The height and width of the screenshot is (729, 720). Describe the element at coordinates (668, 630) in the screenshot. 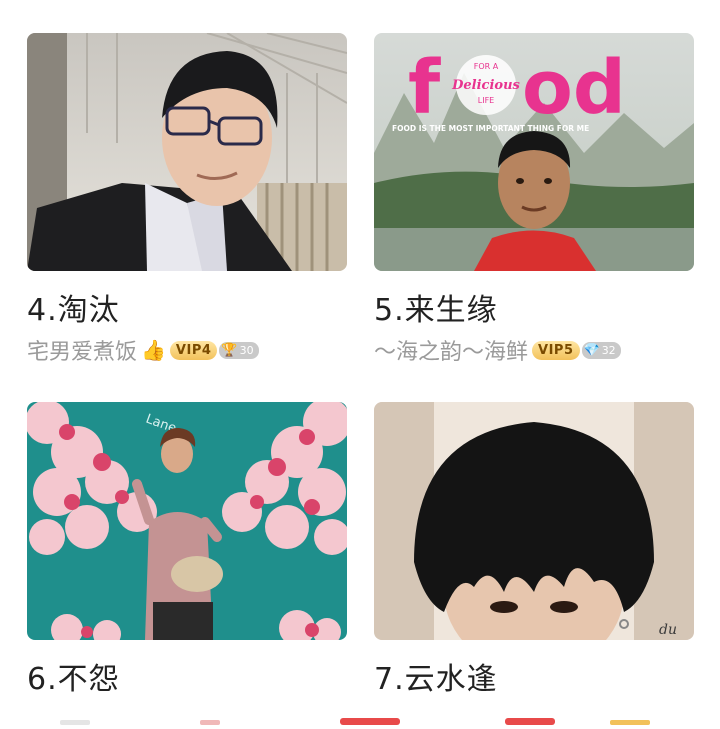

I see `svg-text: du` at that location.